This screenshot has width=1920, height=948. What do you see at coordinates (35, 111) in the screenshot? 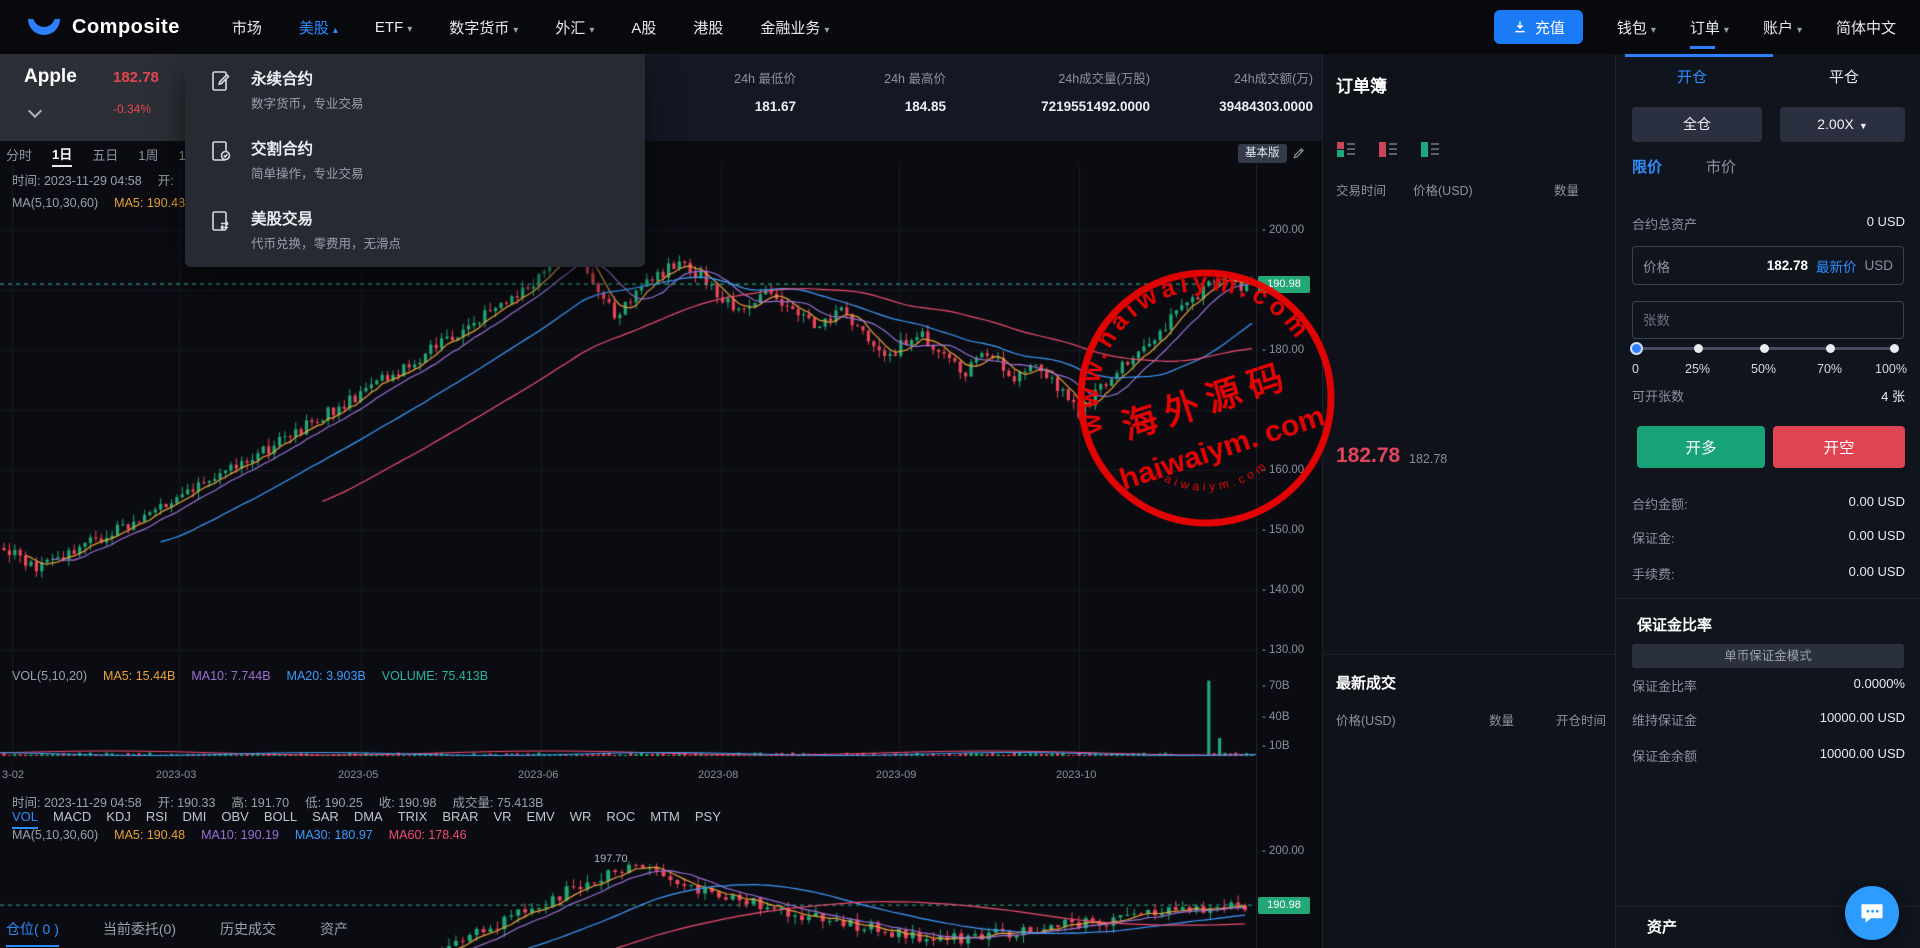
I see `chevron-down-icon` at bounding box center [35, 111].